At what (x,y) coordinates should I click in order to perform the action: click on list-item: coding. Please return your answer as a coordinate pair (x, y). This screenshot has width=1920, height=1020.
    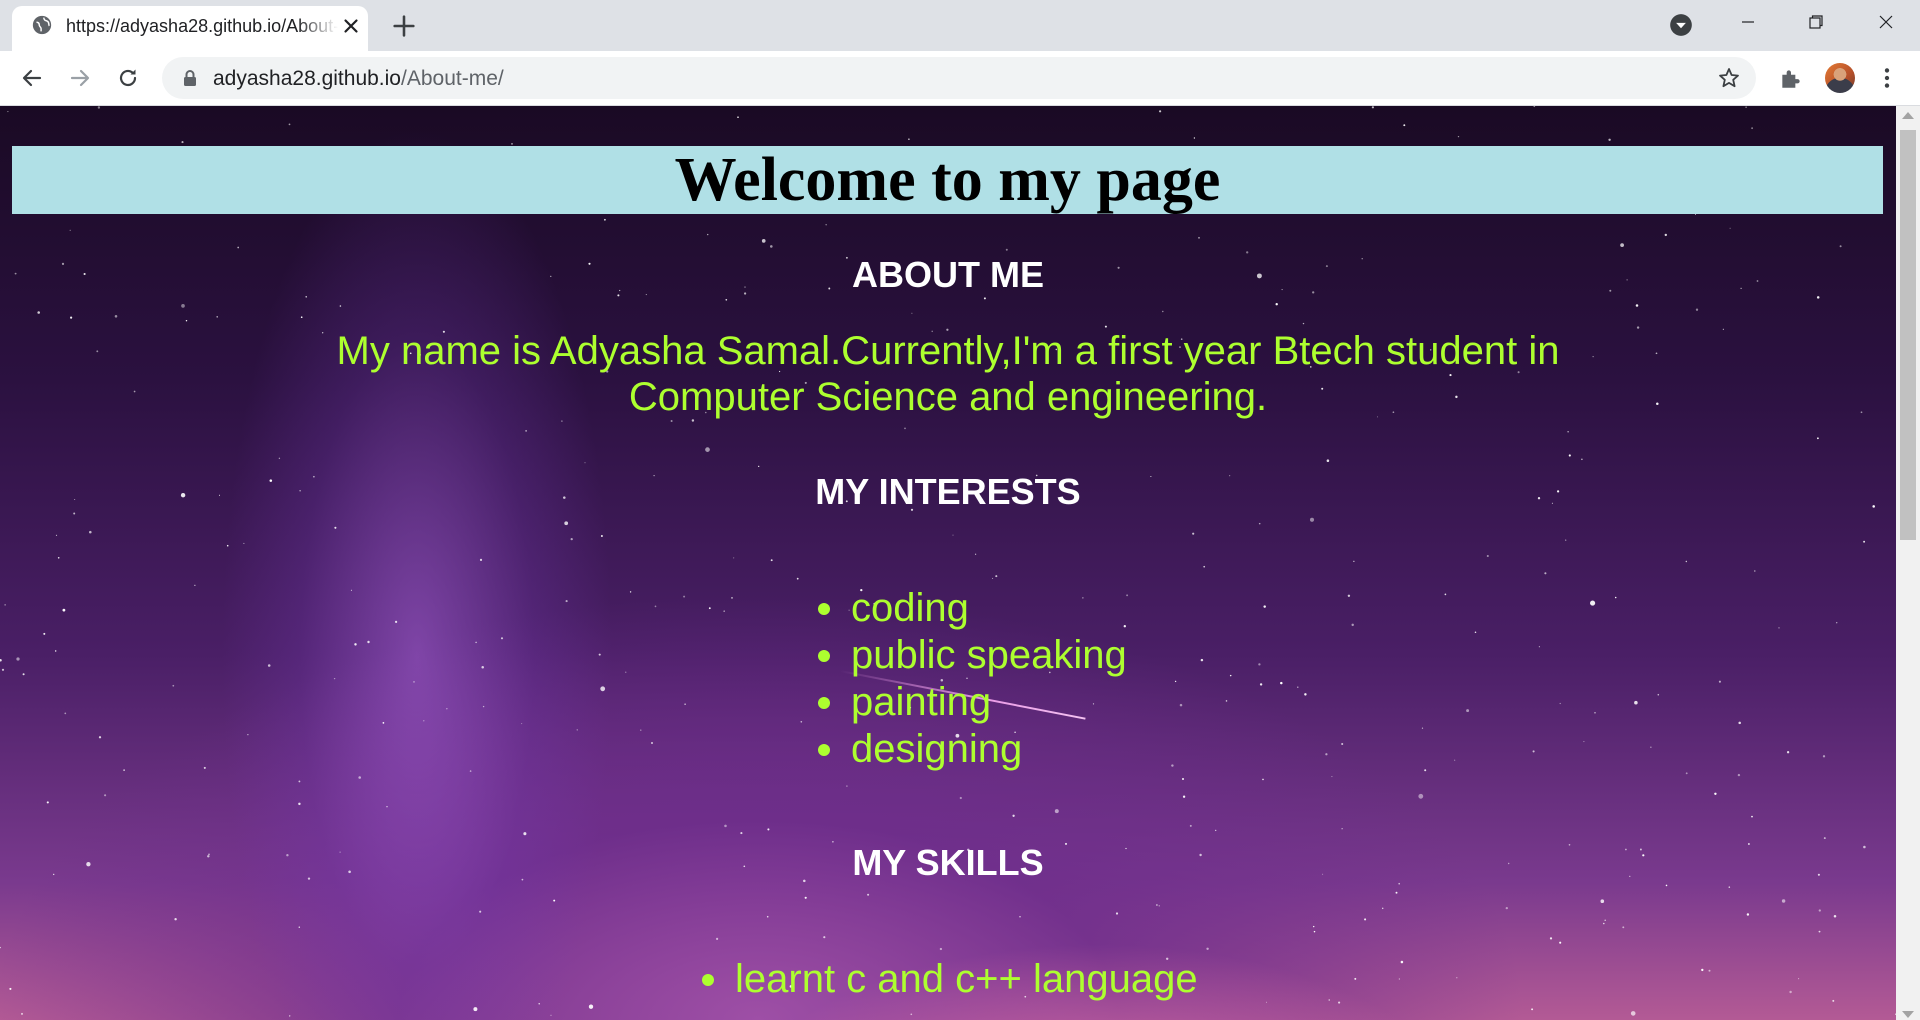
    Looking at the image, I should click on (972, 608).